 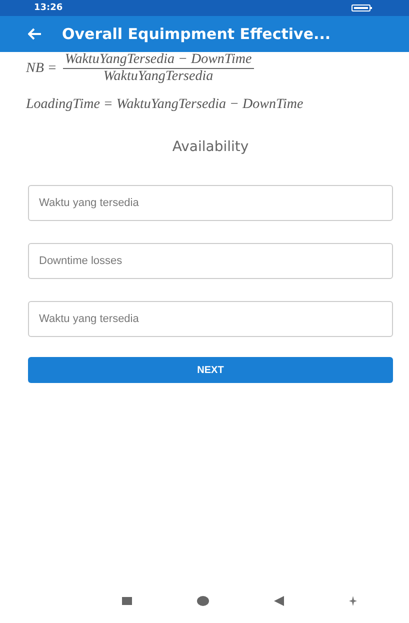 I want to click on input-field: Downtime losses, so click(x=210, y=261).